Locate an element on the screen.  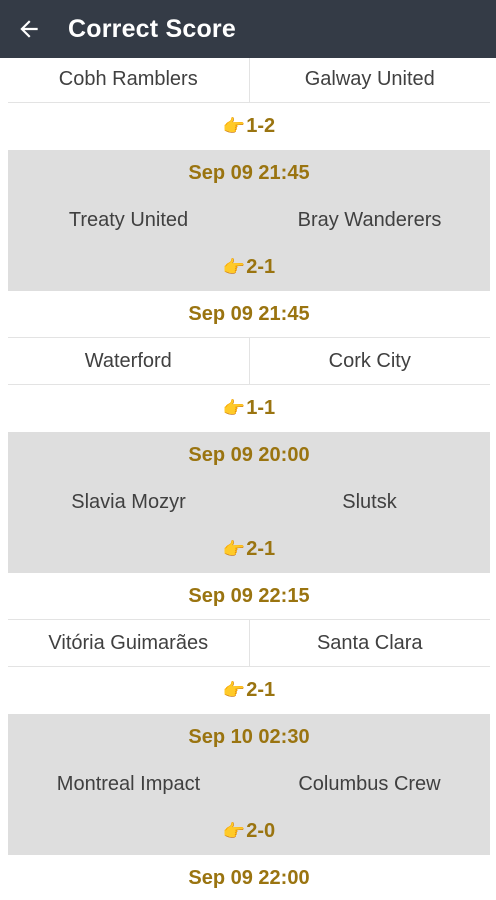
match-time-row: Sep 09 22:00 is located at coordinates (249, 873).